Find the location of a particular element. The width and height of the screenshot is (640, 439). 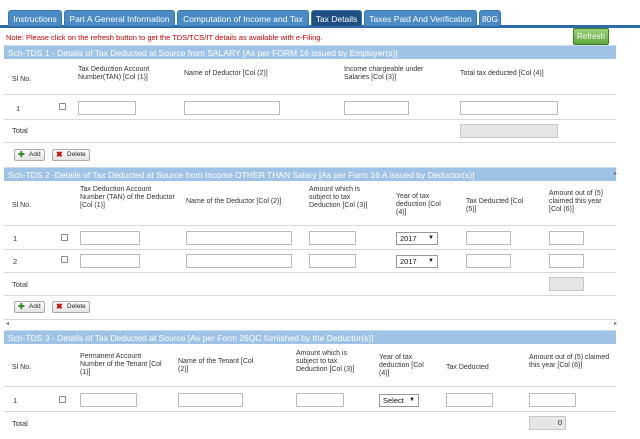

tds2-col-sl: Sl No. is located at coordinates (22, 205).